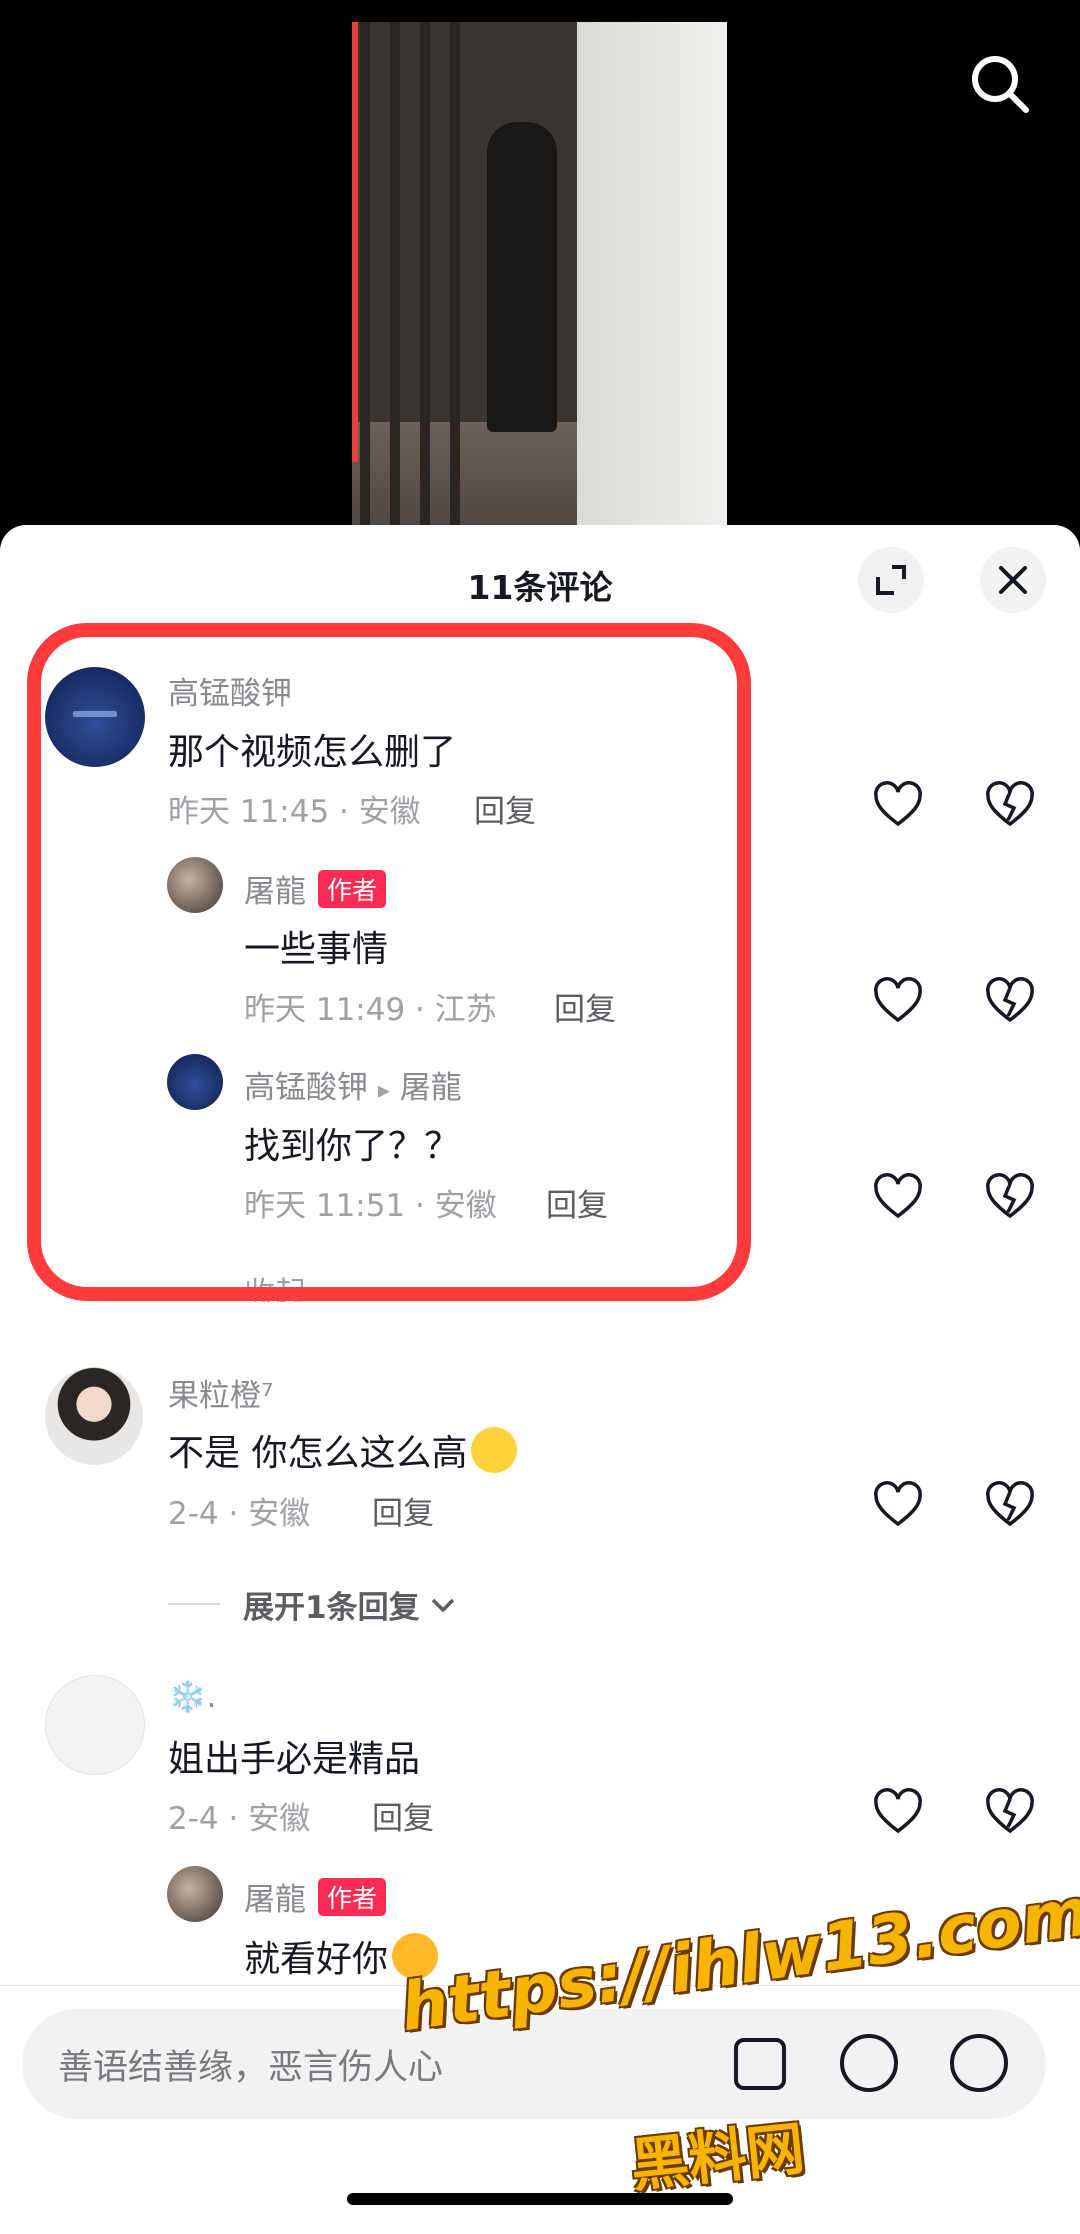 The width and height of the screenshot is (1080, 2234). Describe the element at coordinates (540, 580) in the screenshot. I see `sheet-header: 11条评论` at that location.